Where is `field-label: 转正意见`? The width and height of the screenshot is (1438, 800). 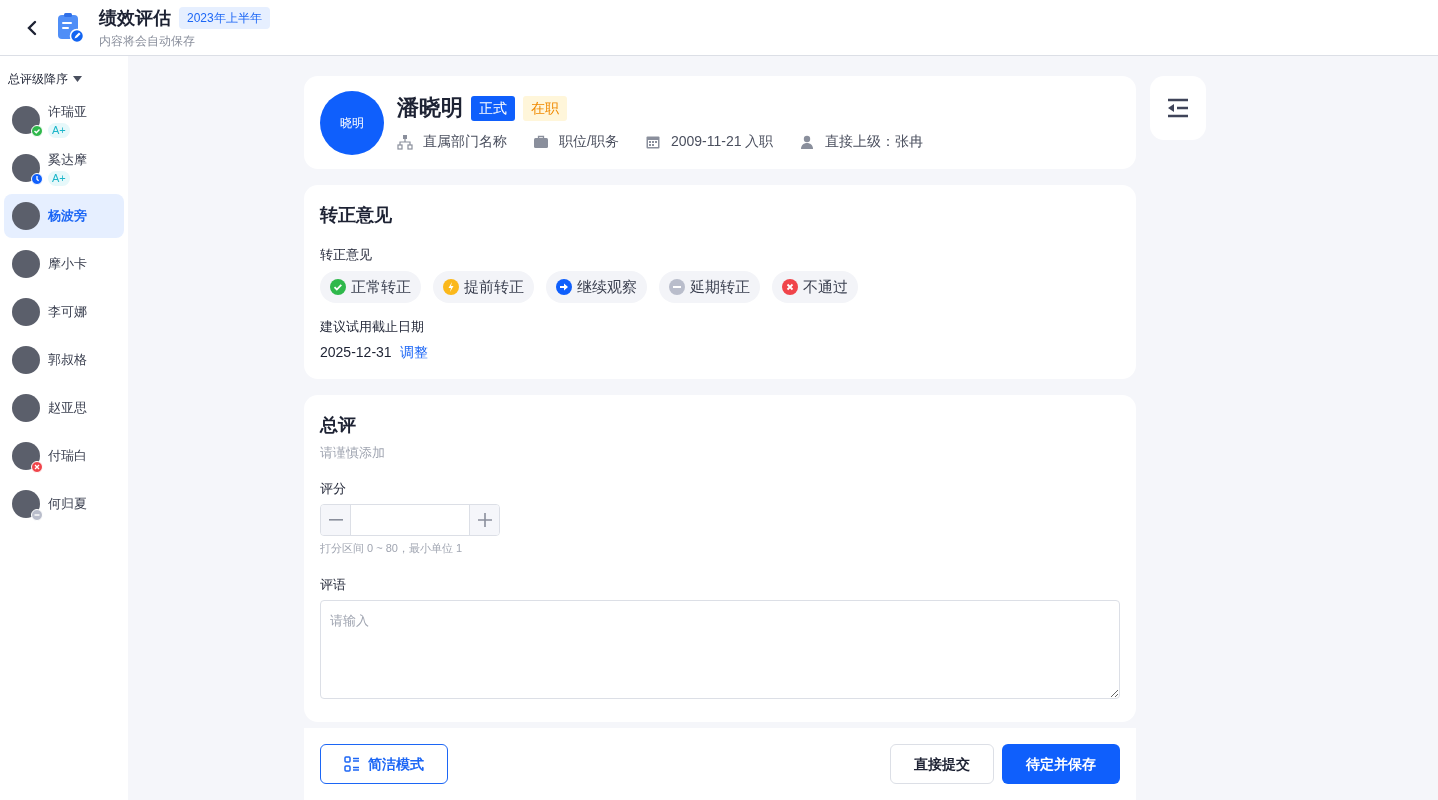 field-label: 转正意见 is located at coordinates (346, 255).